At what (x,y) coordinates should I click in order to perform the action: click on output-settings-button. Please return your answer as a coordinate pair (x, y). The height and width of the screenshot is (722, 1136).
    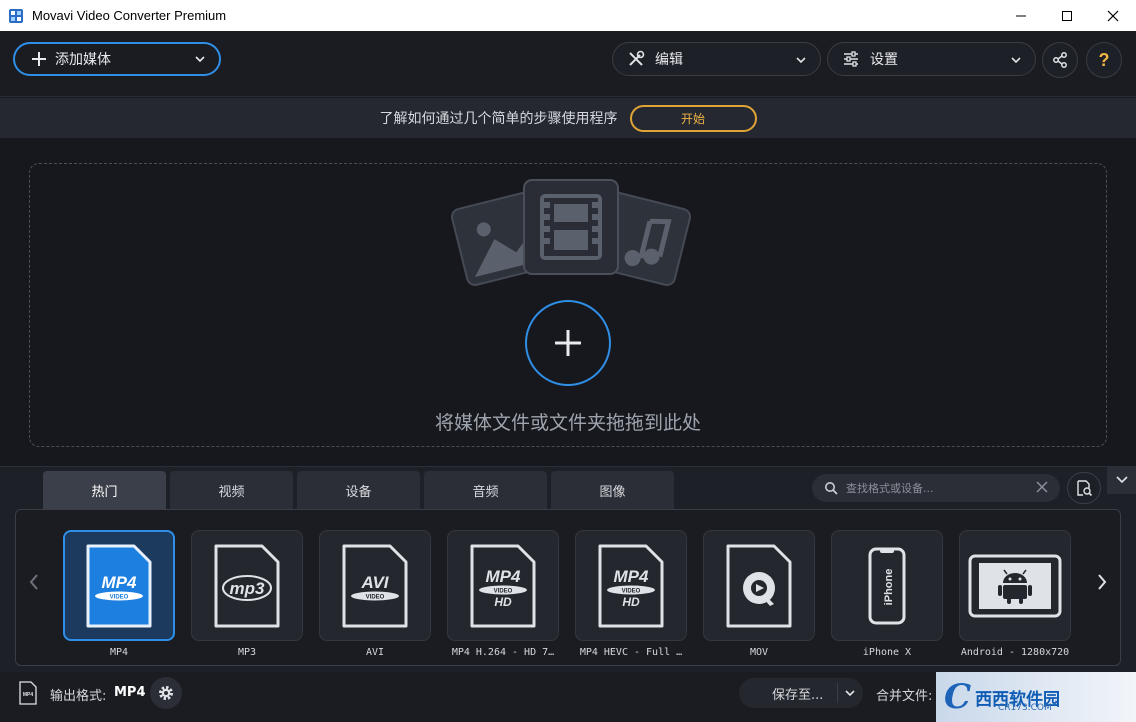
    Looking at the image, I should click on (166, 693).